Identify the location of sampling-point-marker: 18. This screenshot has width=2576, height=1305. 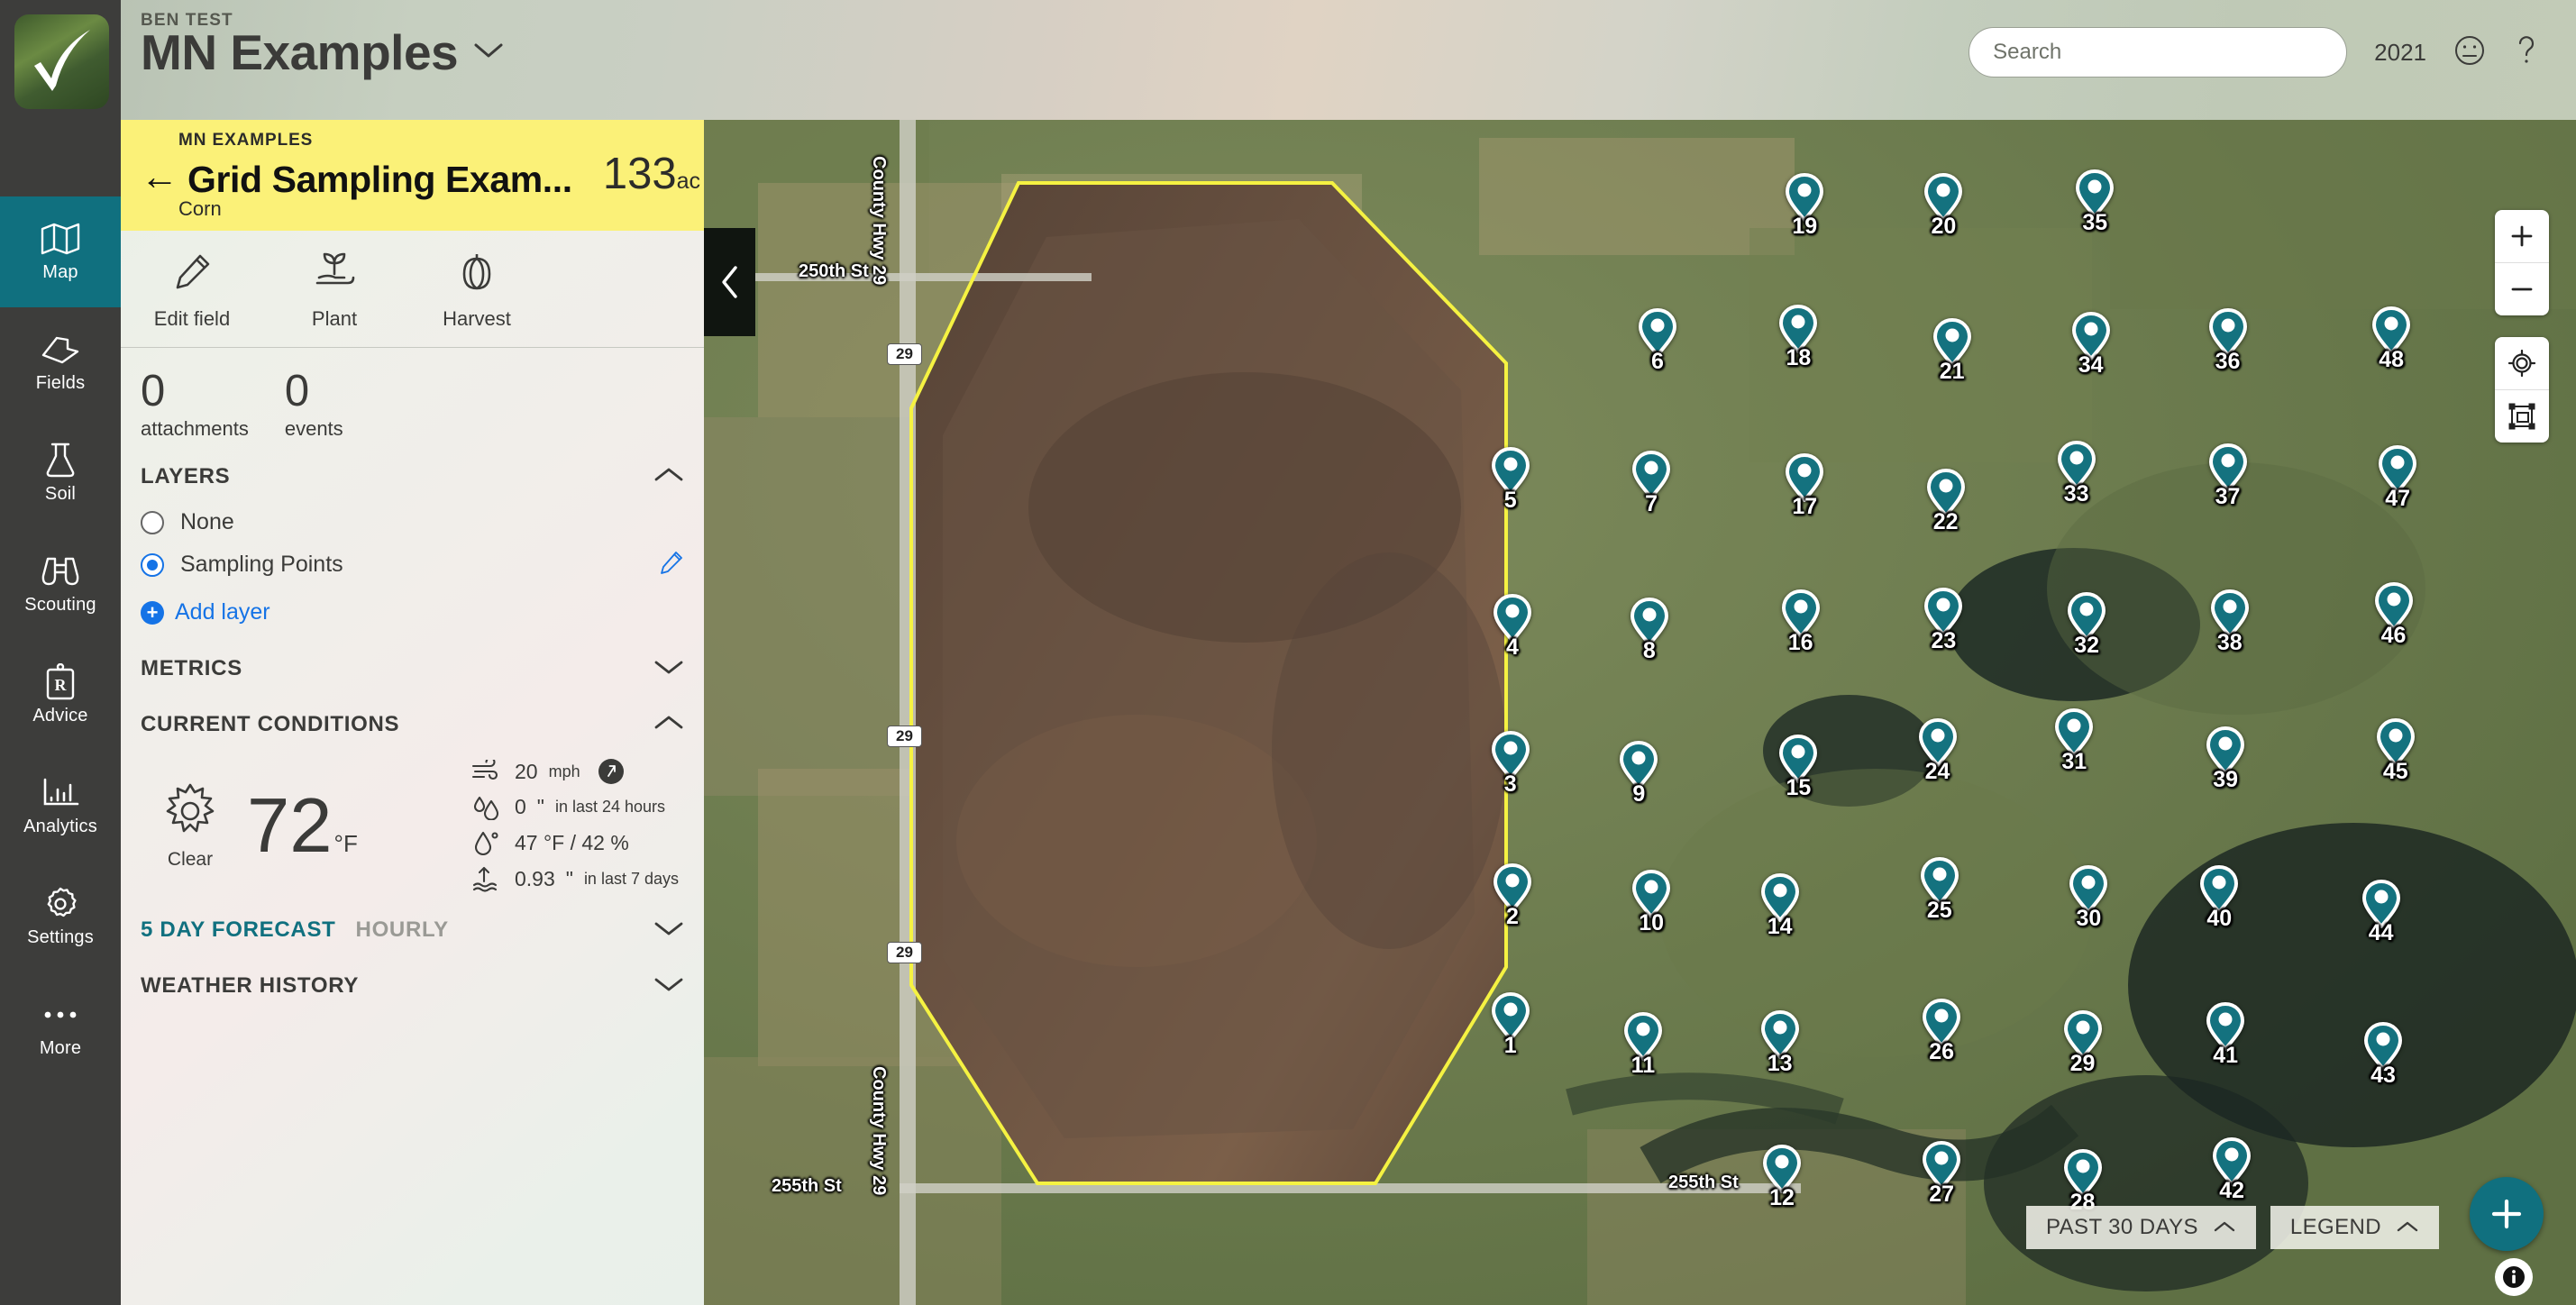
(1798, 337).